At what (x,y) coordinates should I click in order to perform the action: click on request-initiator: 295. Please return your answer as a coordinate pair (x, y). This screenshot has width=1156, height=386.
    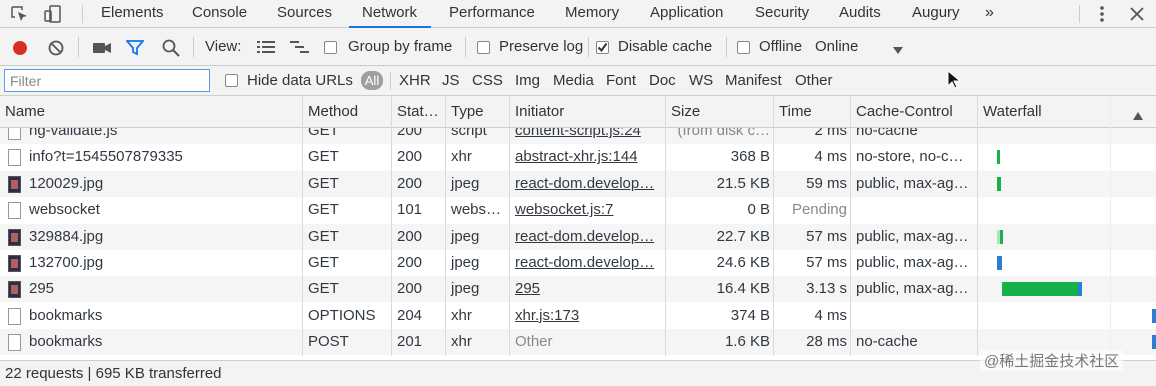
    Looking at the image, I should click on (588, 289).